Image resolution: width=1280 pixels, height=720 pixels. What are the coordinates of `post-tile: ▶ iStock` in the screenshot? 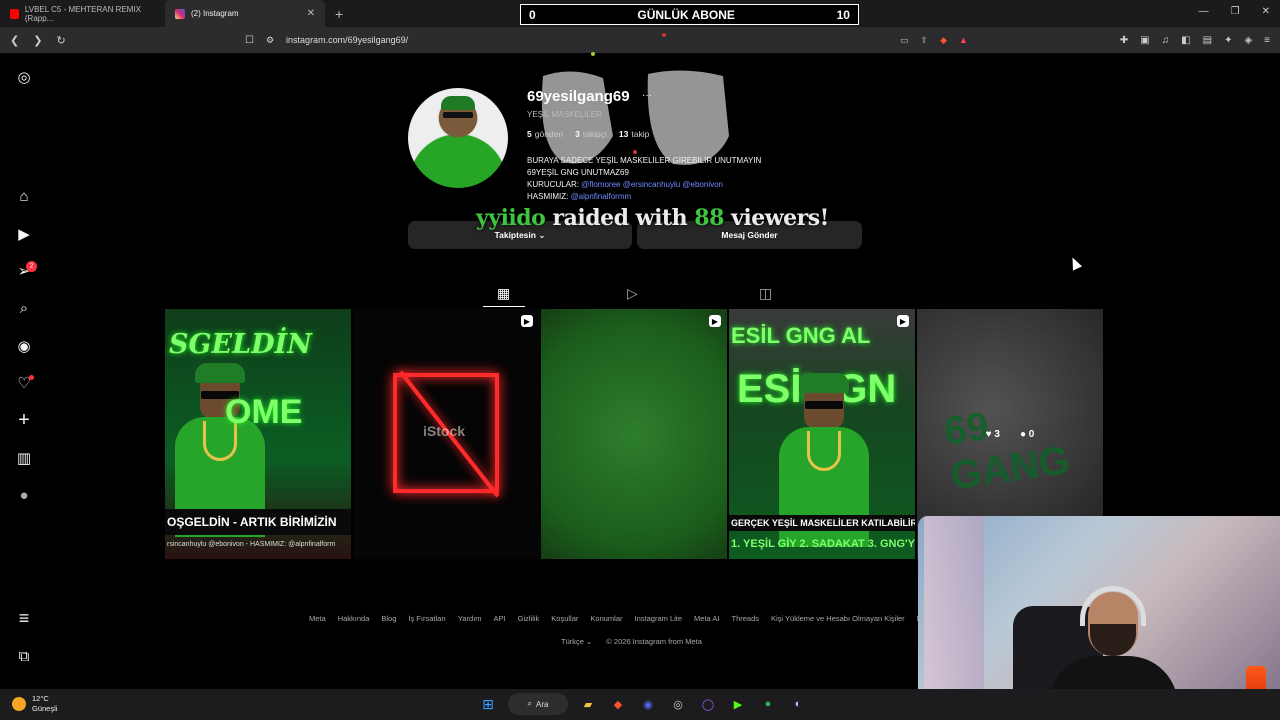 It's located at (446, 434).